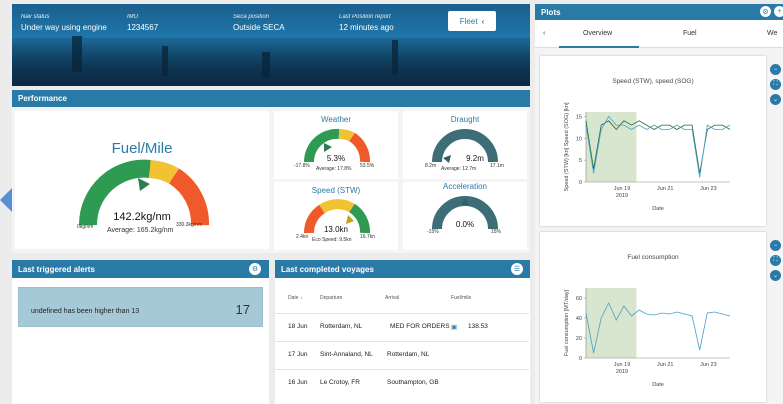  What do you see at coordinates (461, 298) in the screenshot?
I see `col-fuel-mile: Fuel/mile` at bounding box center [461, 298].